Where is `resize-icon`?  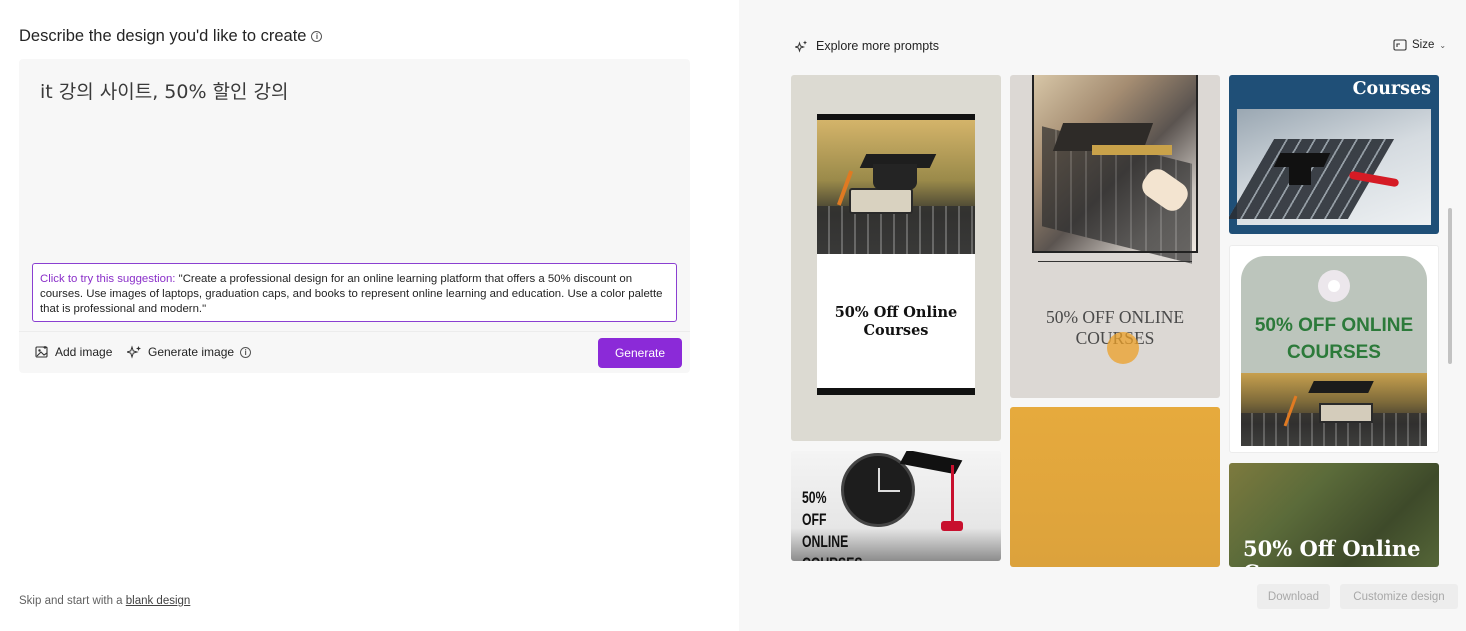 resize-icon is located at coordinates (1400, 45).